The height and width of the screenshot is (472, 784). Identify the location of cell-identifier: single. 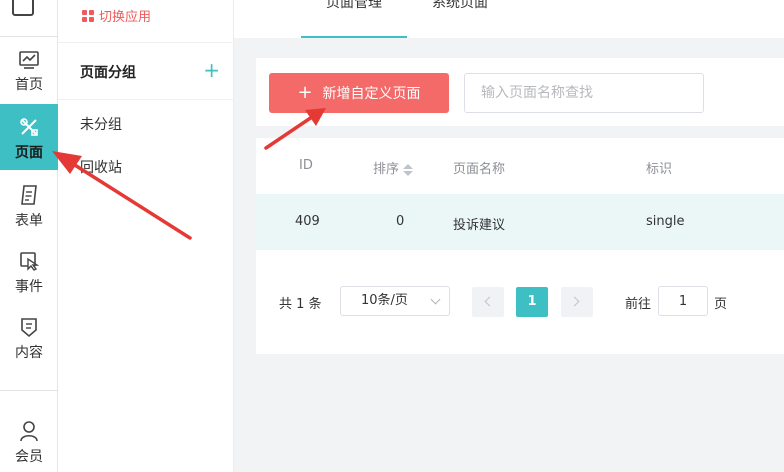
(665, 221).